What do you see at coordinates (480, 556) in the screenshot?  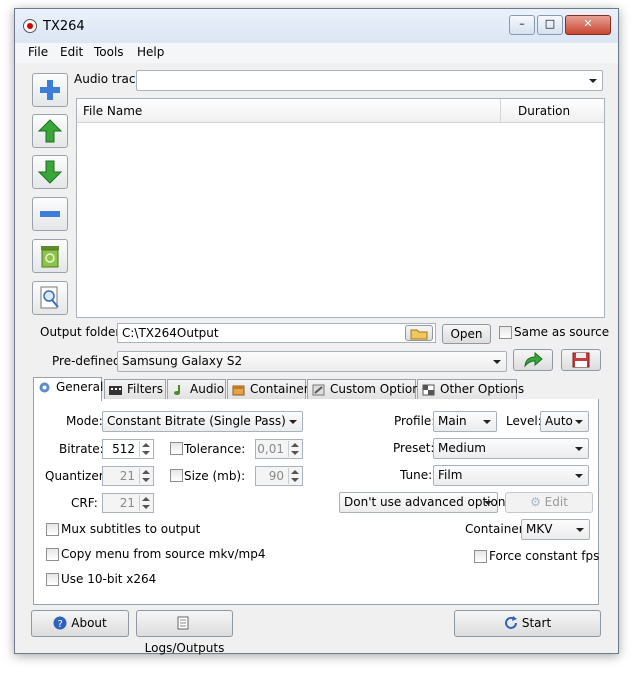 I see `force-fps-checkbox` at bounding box center [480, 556].